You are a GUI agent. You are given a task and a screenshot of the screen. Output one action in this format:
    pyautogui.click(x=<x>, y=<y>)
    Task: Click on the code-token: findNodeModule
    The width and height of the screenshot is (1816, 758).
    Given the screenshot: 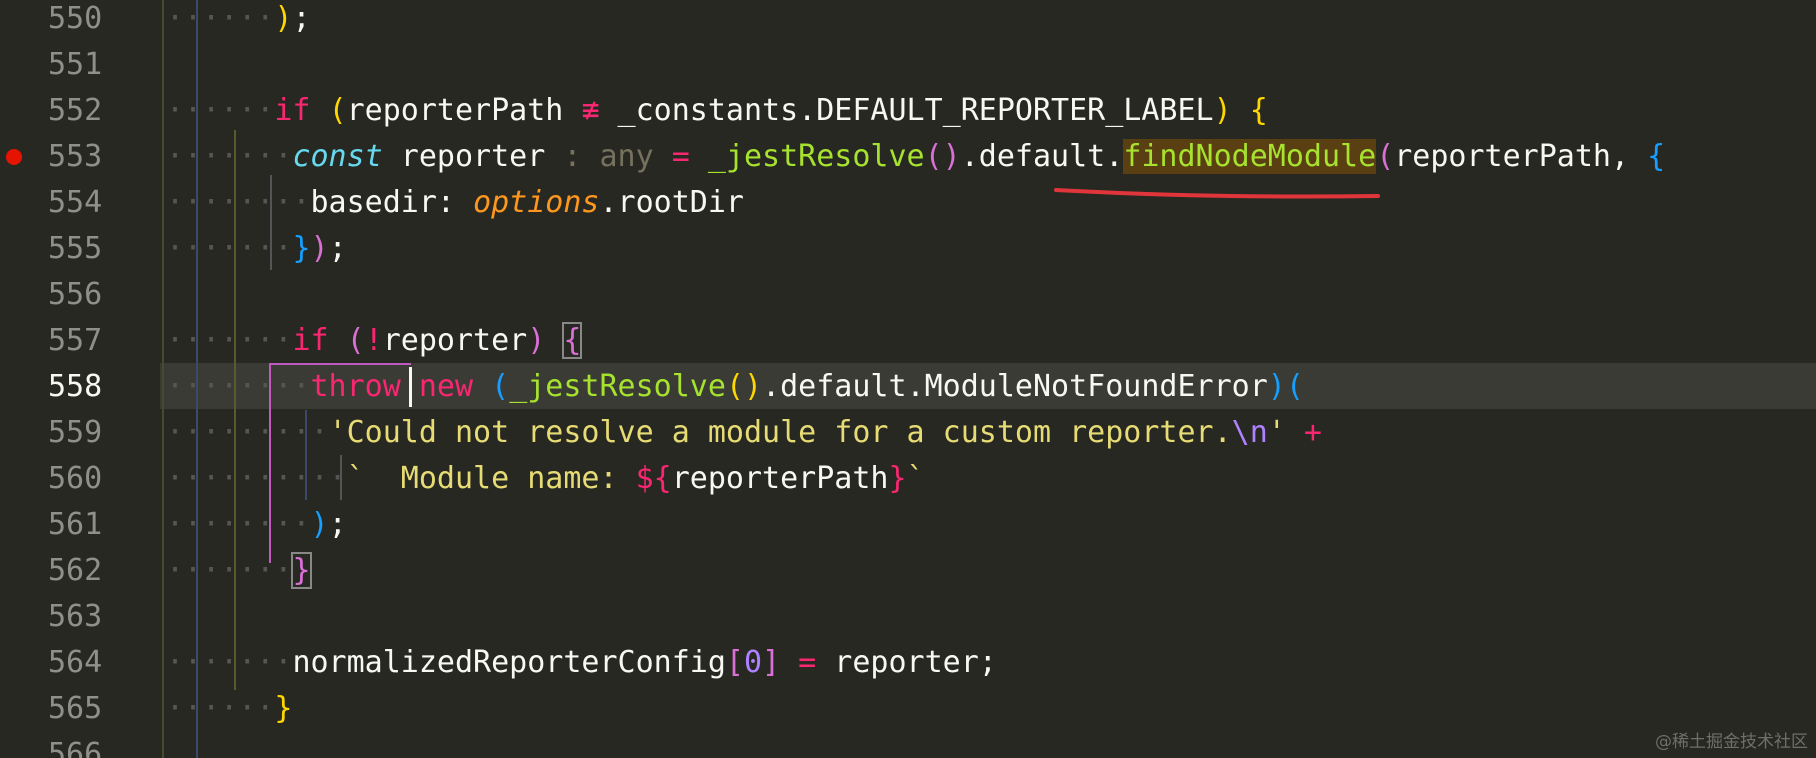 What is the action you would take?
    pyautogui.click(x=1250, y=156)
    